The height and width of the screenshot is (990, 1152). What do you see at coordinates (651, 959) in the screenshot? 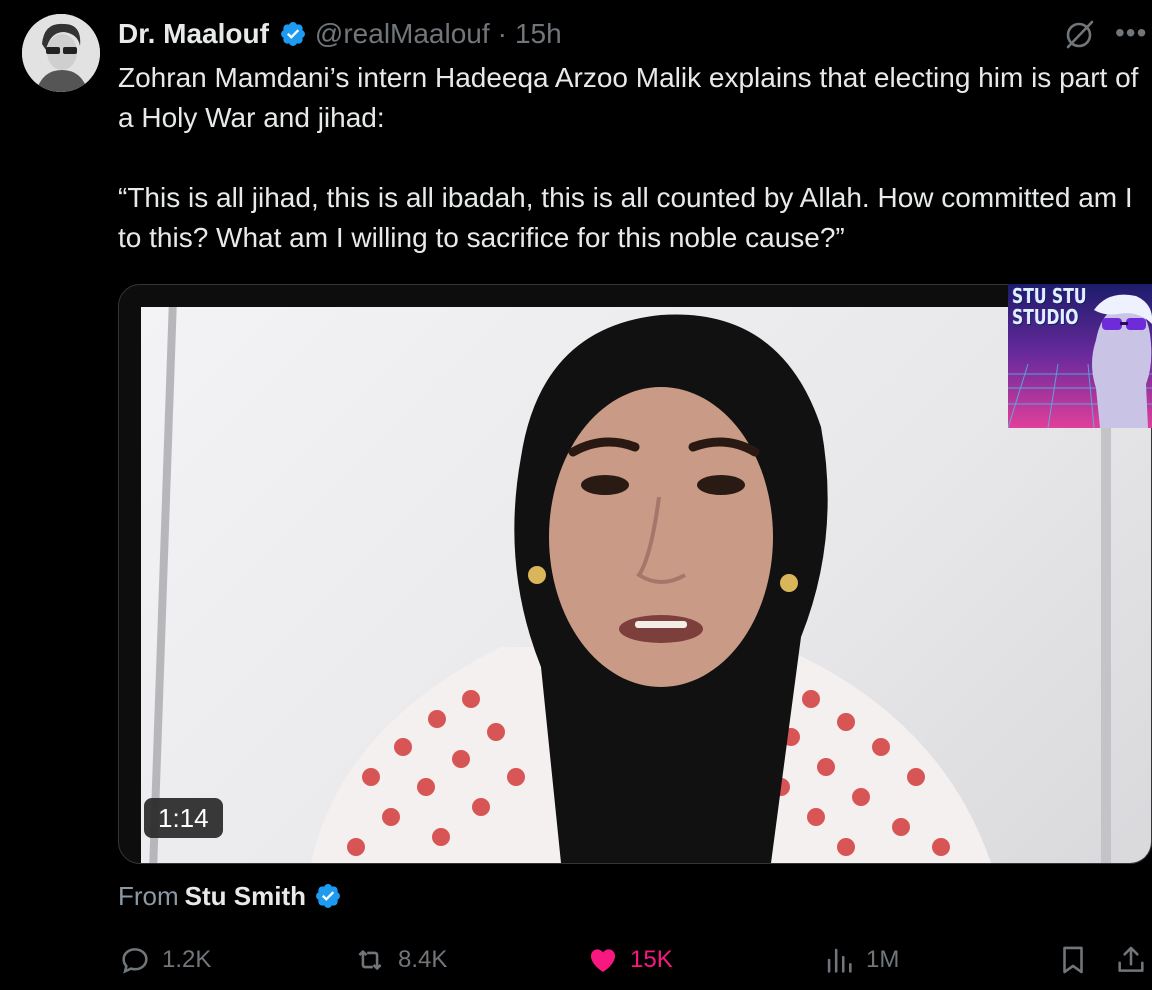
I see `like-count: 15K` at bounding box center [651, 959].